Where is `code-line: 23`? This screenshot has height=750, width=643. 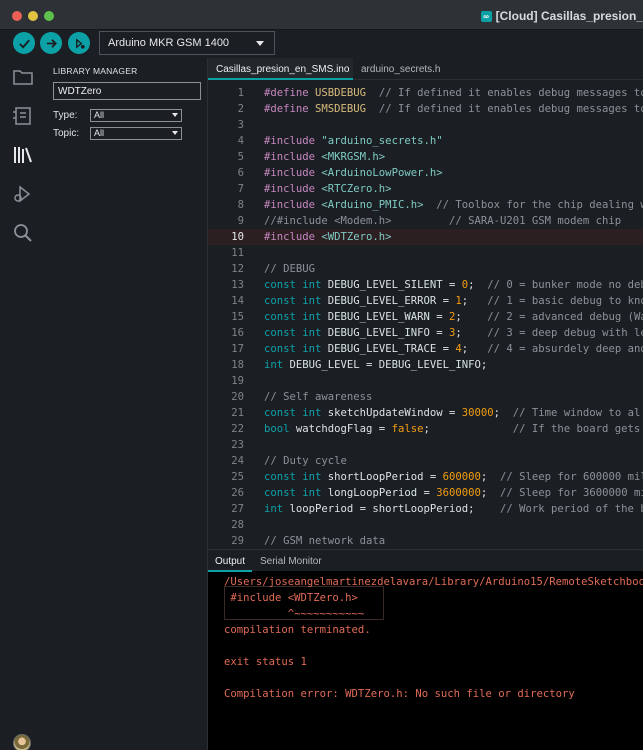
code-line: 23 is located at coordinates (425, 445).